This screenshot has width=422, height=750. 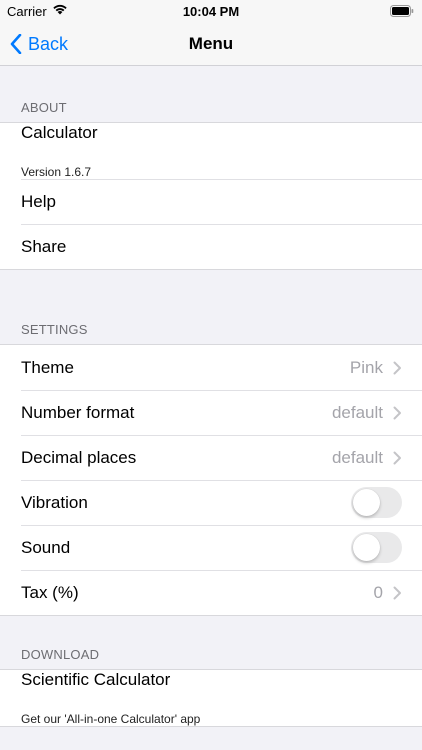 What do you see at coordinates (50, 592) in the screenshot?
I see `tax-label: Tax (%)` at bounding box center [50, 592].